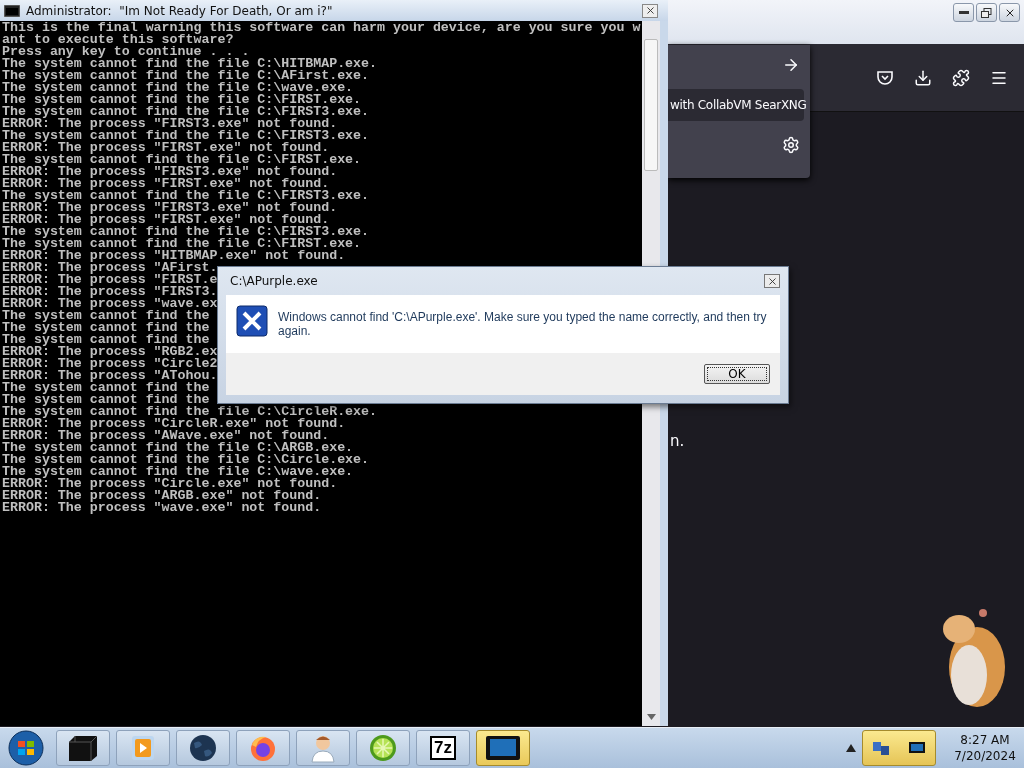  Describe the element at coordinates (169, 484) in the screenshot. I see `console-line: ERROR: The process "Circle.exe" not found.` at that location.